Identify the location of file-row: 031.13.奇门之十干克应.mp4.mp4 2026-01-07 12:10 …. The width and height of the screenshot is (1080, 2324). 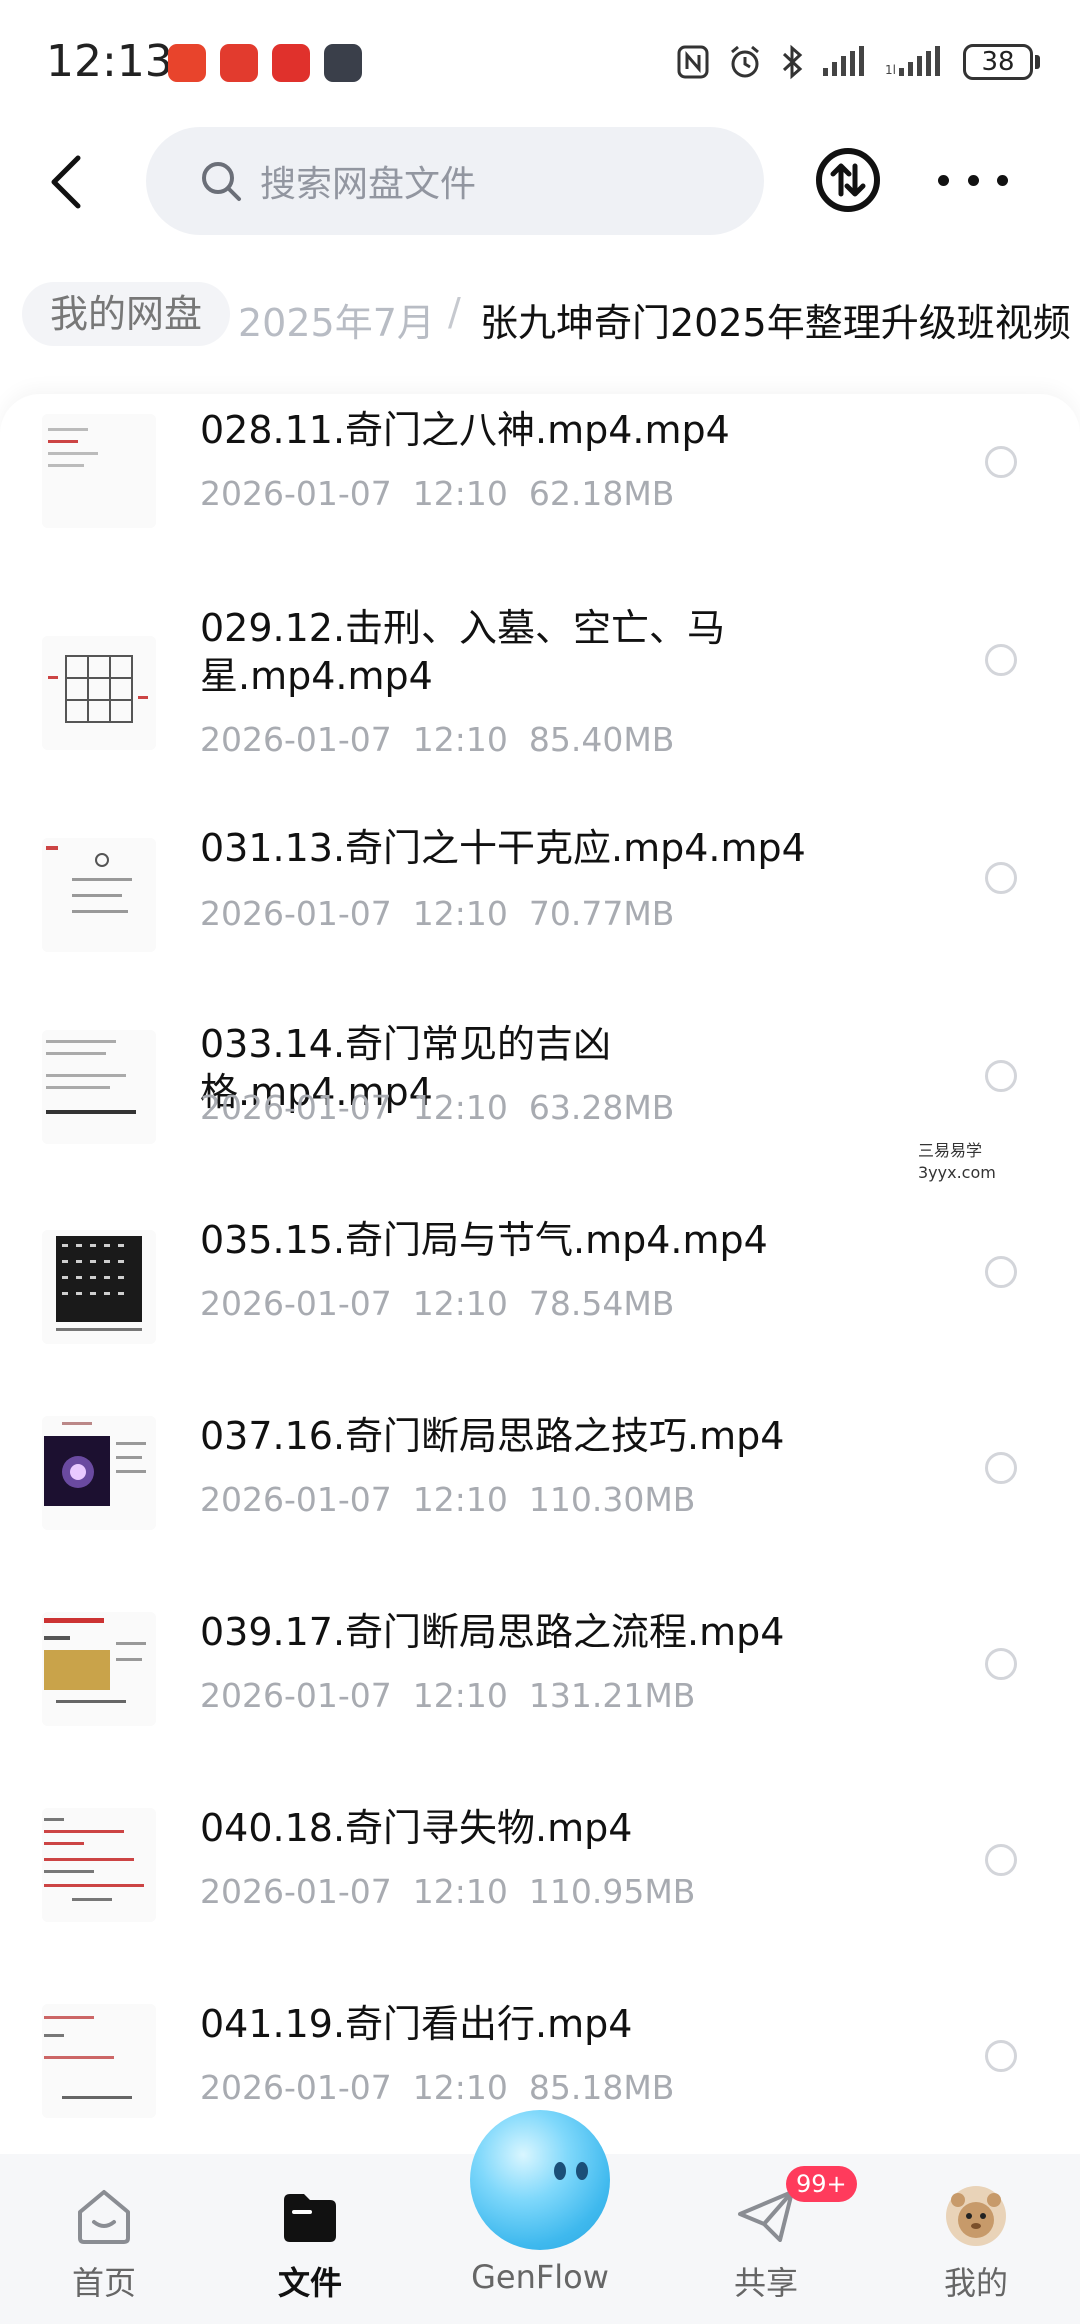
(540, 896).